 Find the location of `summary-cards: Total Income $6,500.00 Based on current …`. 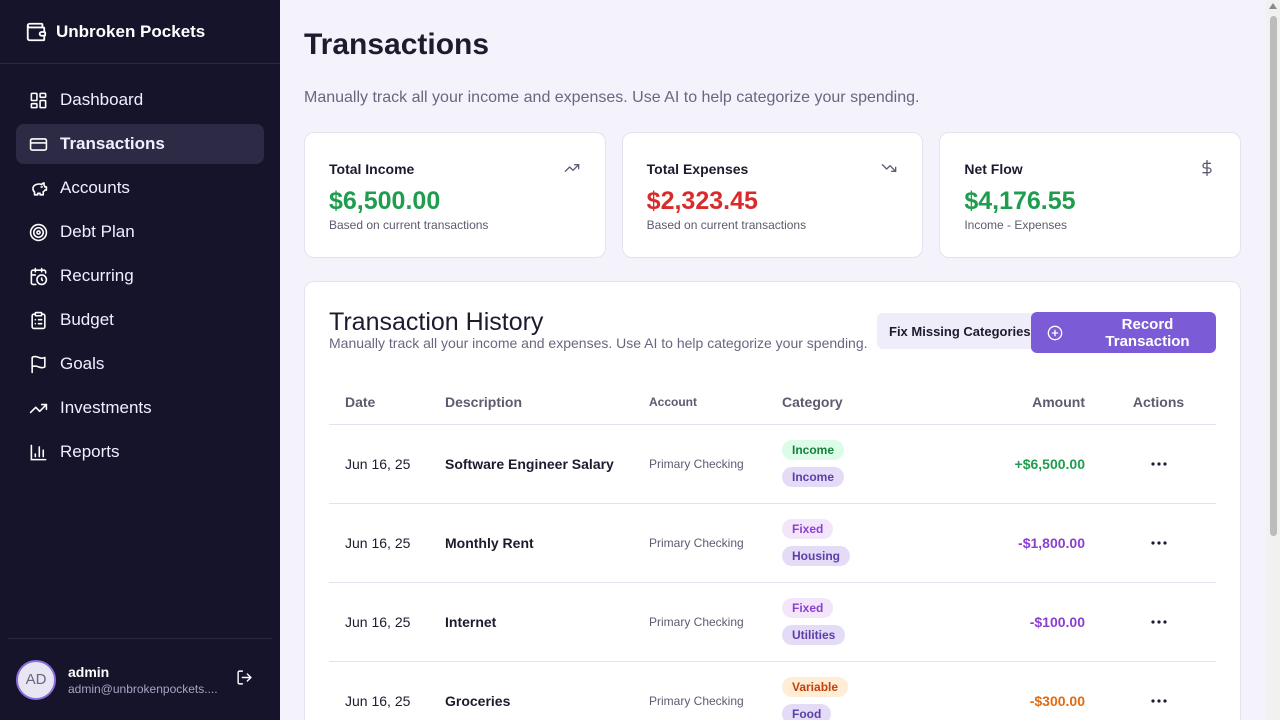

summary-cards: Total Income $6,500.00 Based on current … is located at coordinates (773, 195).